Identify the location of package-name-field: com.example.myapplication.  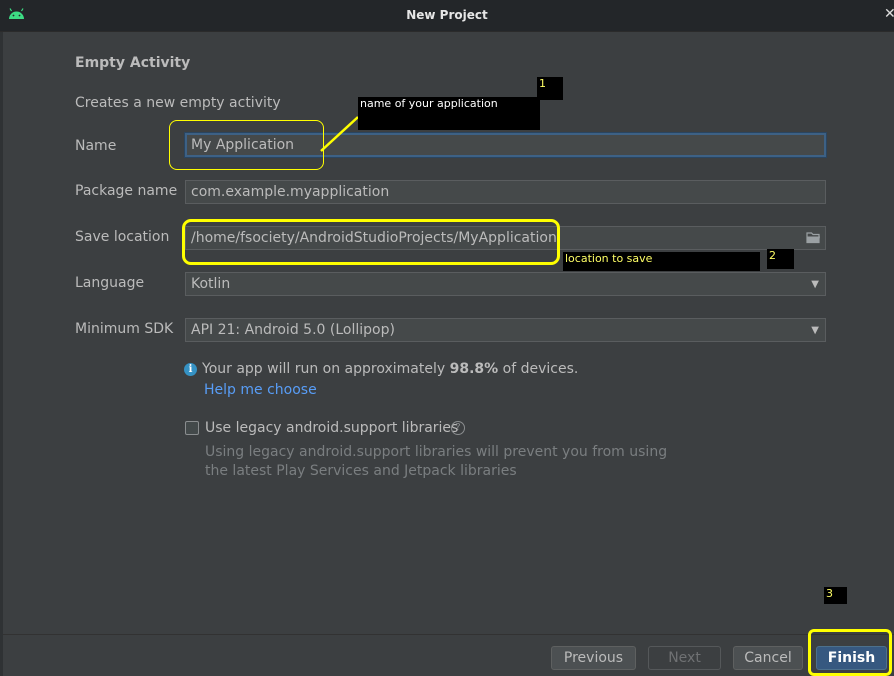
(505, 192).